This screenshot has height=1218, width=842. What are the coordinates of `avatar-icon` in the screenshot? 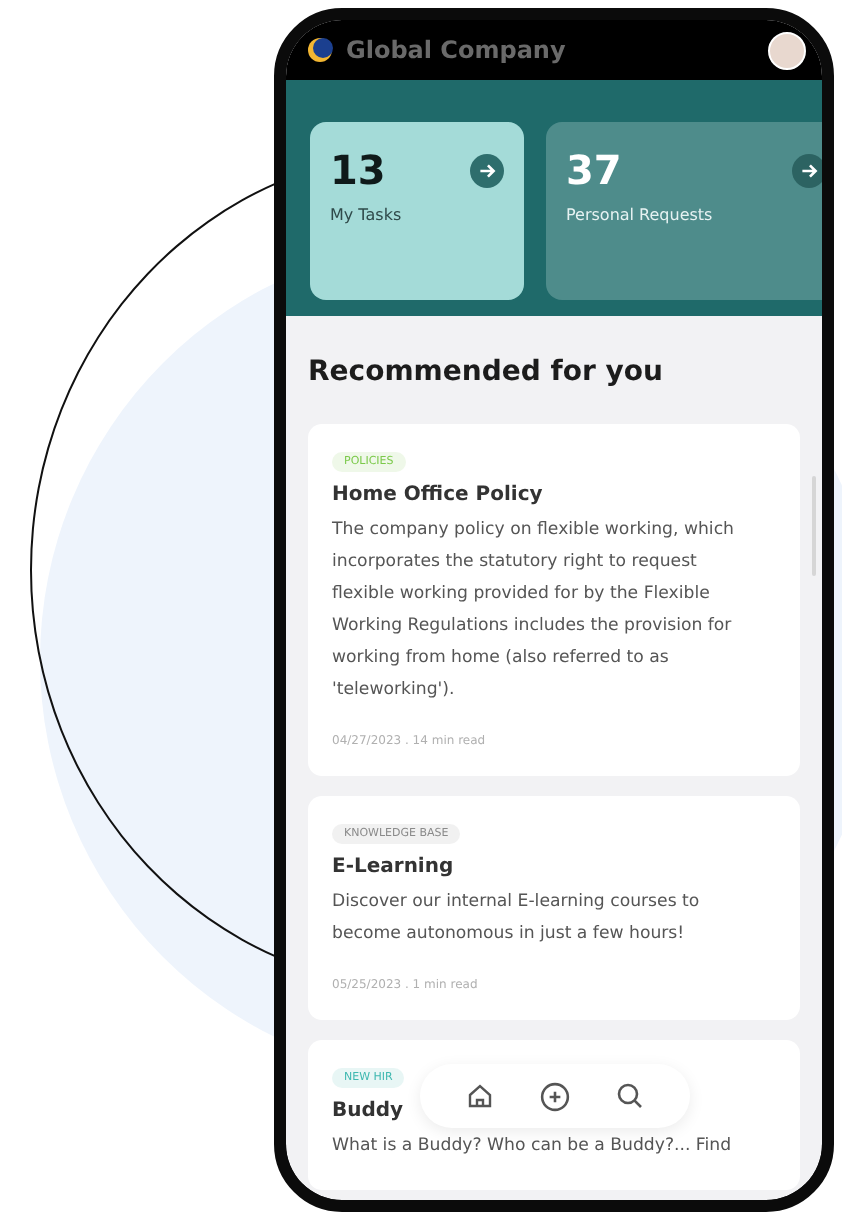 It's located at (787, 50).